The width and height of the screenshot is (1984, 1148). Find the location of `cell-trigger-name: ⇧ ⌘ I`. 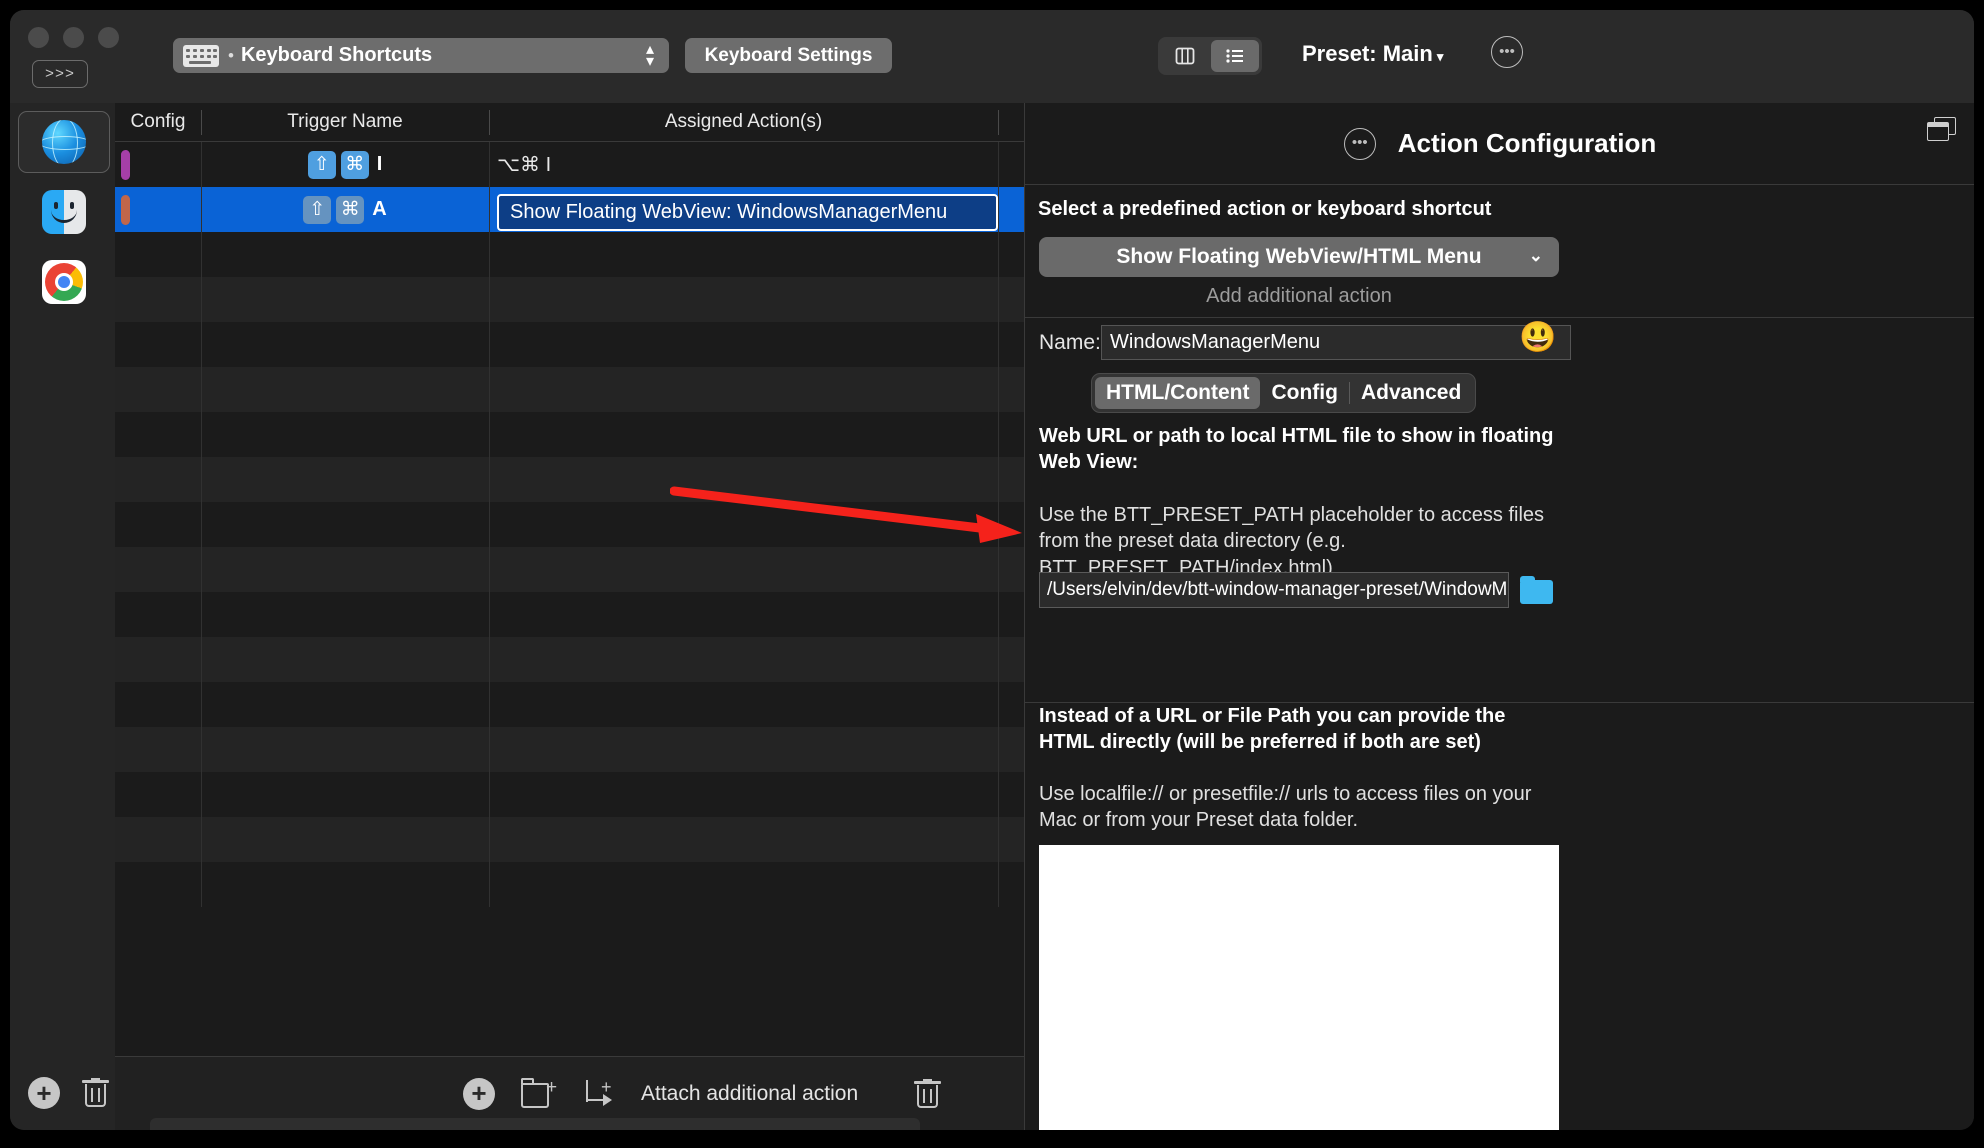

cell-trigger-name: ⇧ ⌘ I is located at coordinates (345, 164).